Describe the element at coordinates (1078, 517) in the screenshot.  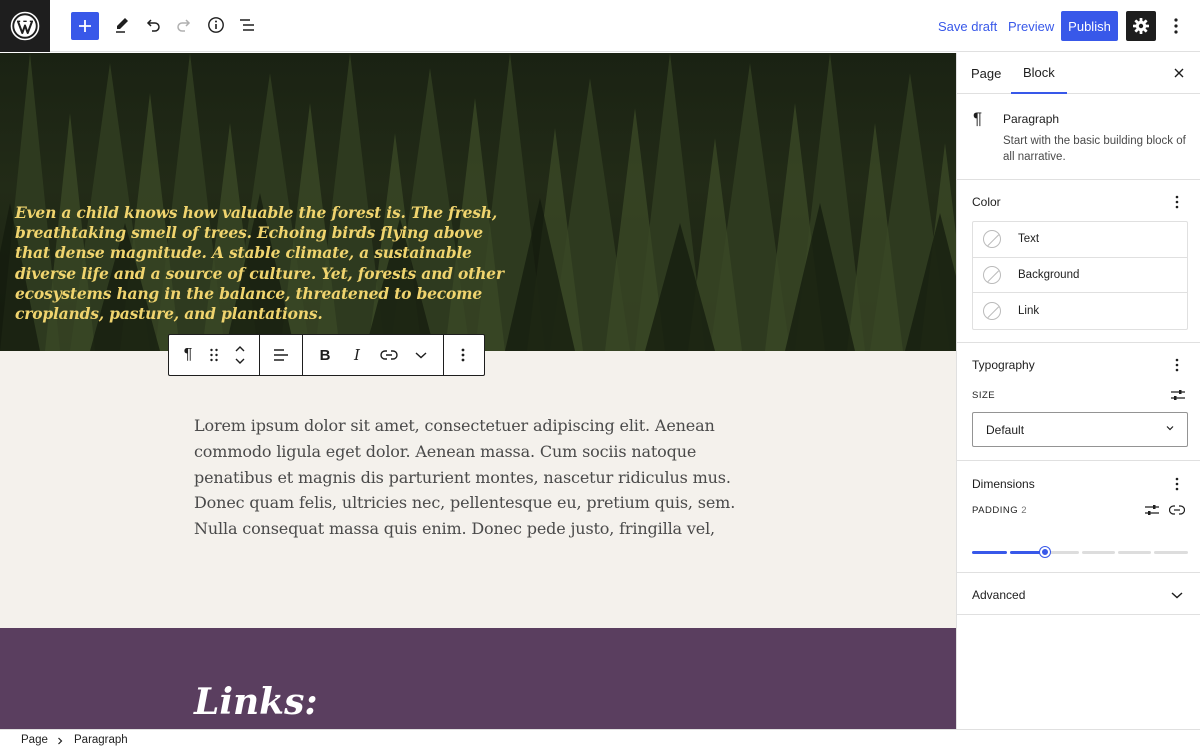
I see `dimensions-panel: Dimensions PADDING 2` at that location.